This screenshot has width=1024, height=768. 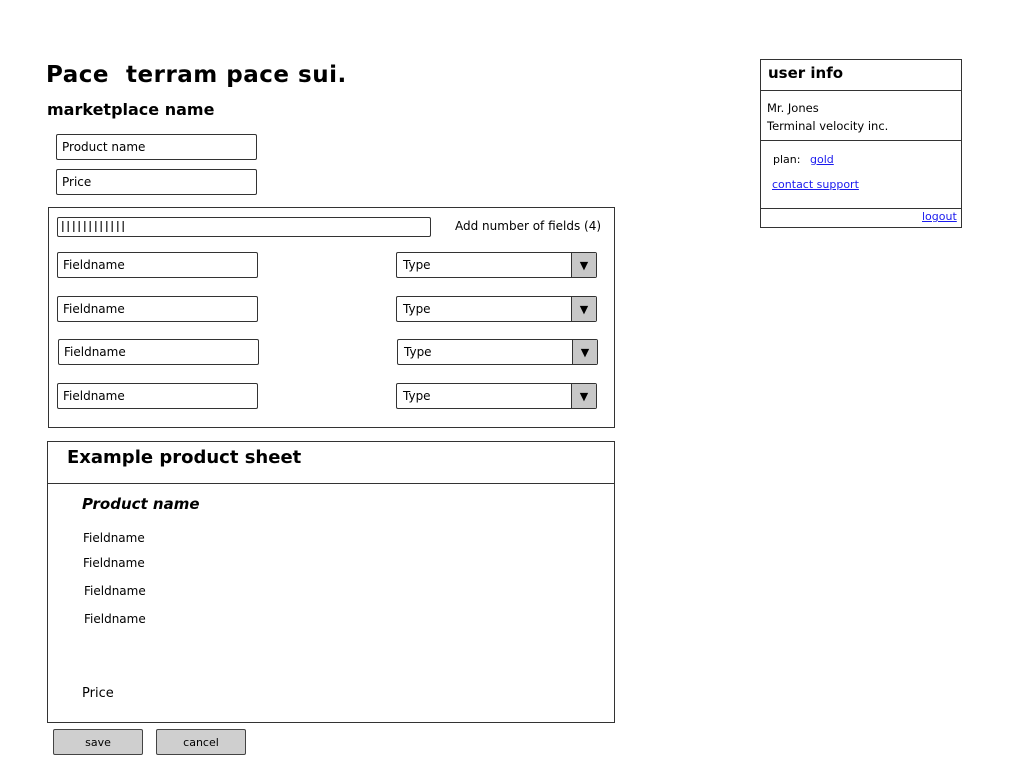 What do you see at coordinates (496, 309) in the screenshot?
I see `type-select-2: Type ▼` at bounding box center [496, 309].